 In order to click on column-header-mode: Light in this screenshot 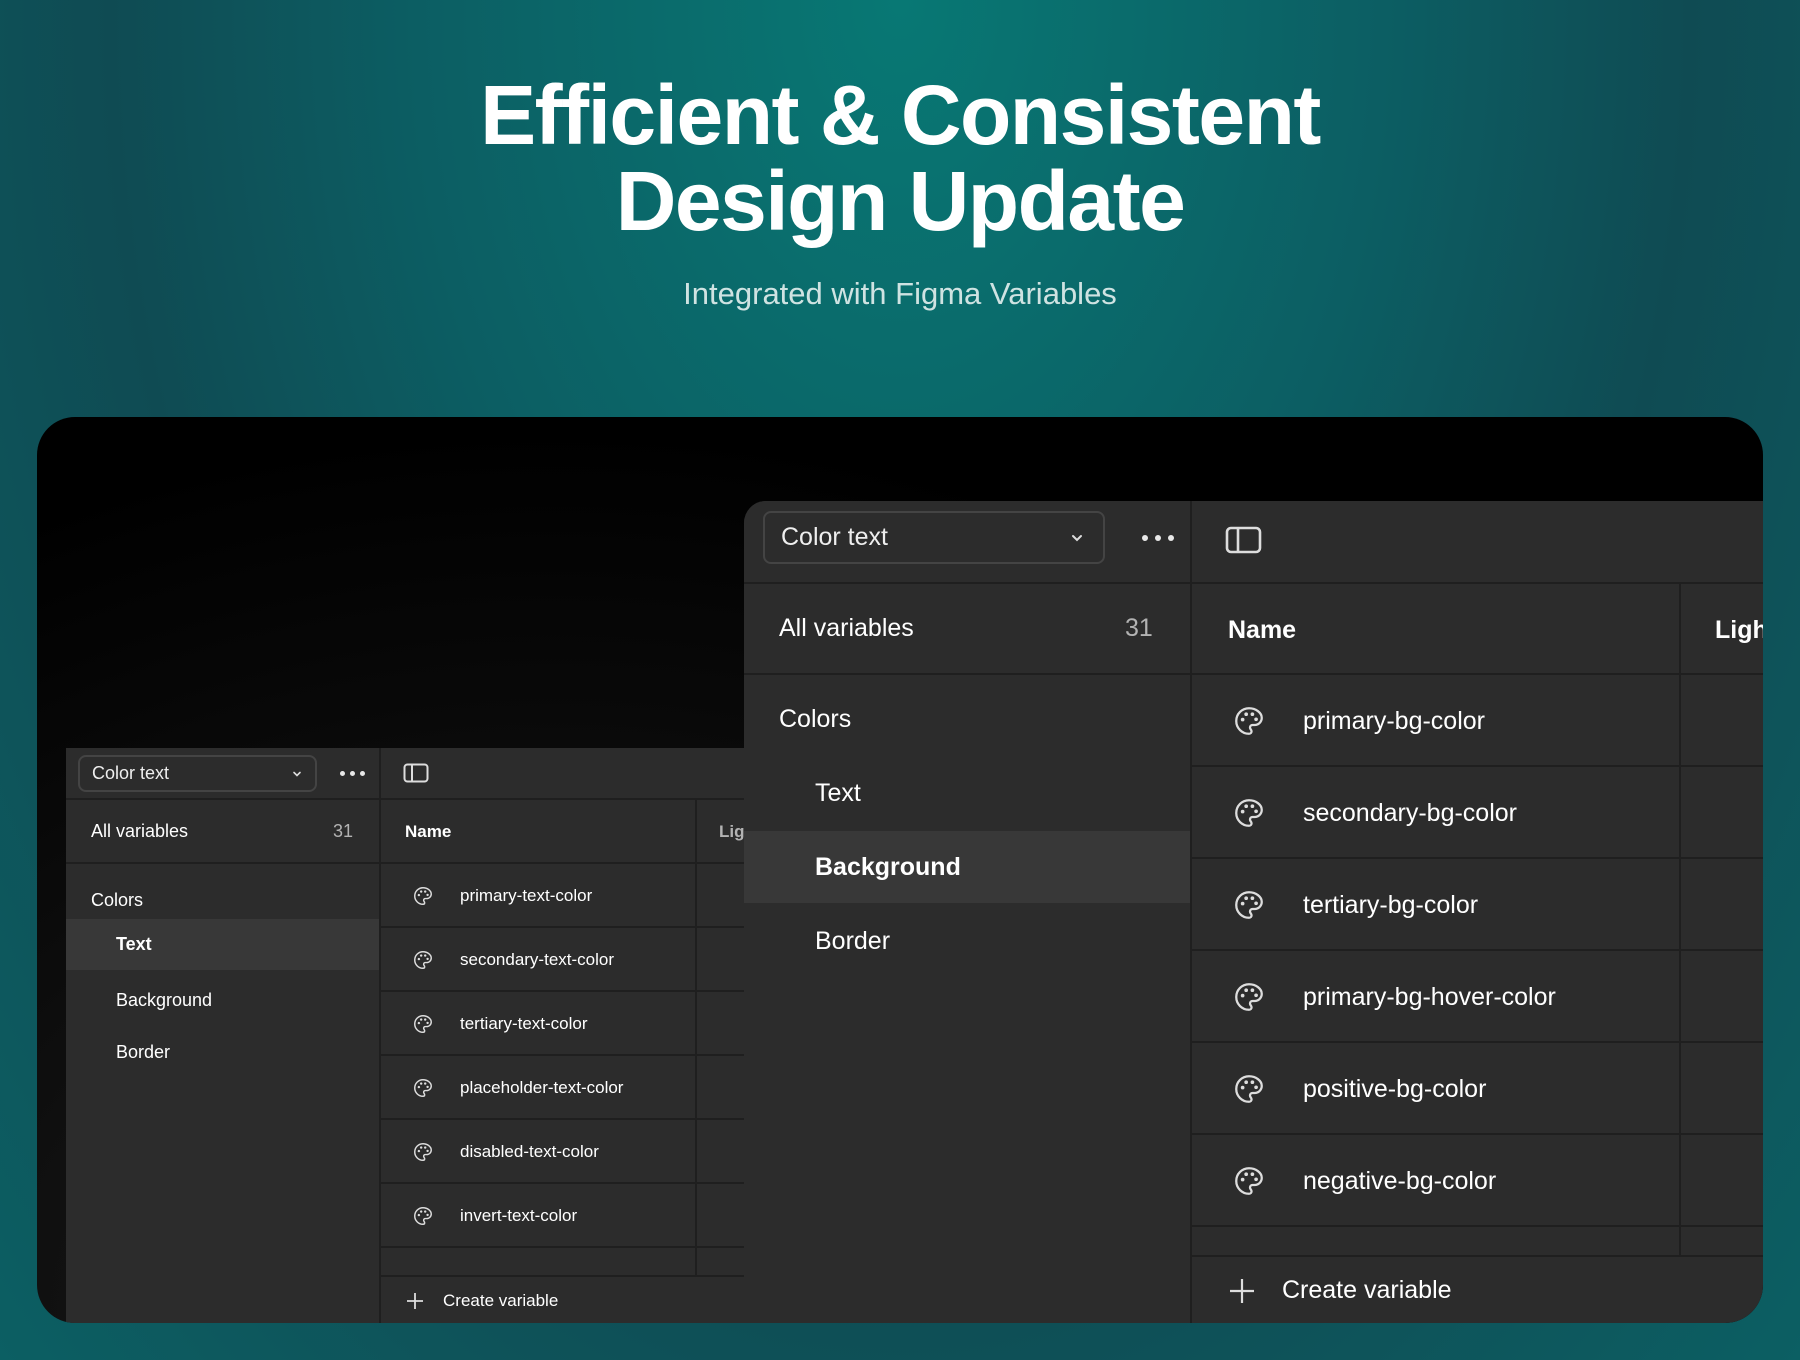, I will do `click(1739, 630)`.